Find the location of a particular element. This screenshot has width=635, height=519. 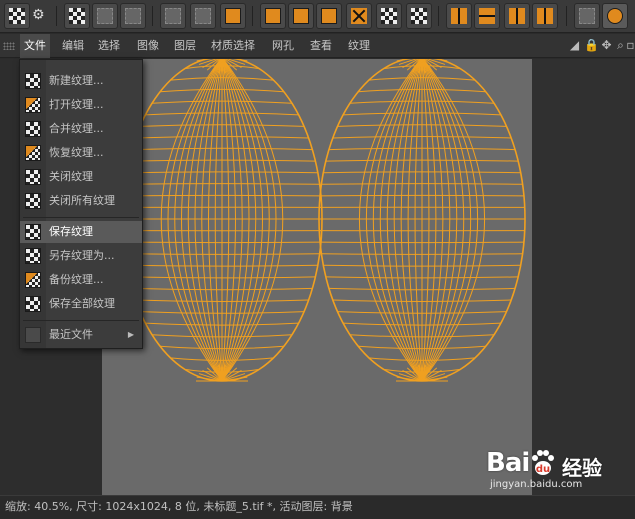

uv-mirror-button is located at coordinates (419, 16).